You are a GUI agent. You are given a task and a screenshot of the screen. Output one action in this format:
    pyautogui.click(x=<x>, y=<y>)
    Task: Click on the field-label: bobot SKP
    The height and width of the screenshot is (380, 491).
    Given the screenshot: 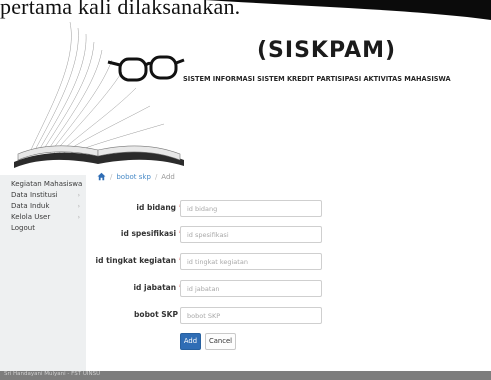 What is the action you would take?
    pyautogui.click(x=156, y=314)
    